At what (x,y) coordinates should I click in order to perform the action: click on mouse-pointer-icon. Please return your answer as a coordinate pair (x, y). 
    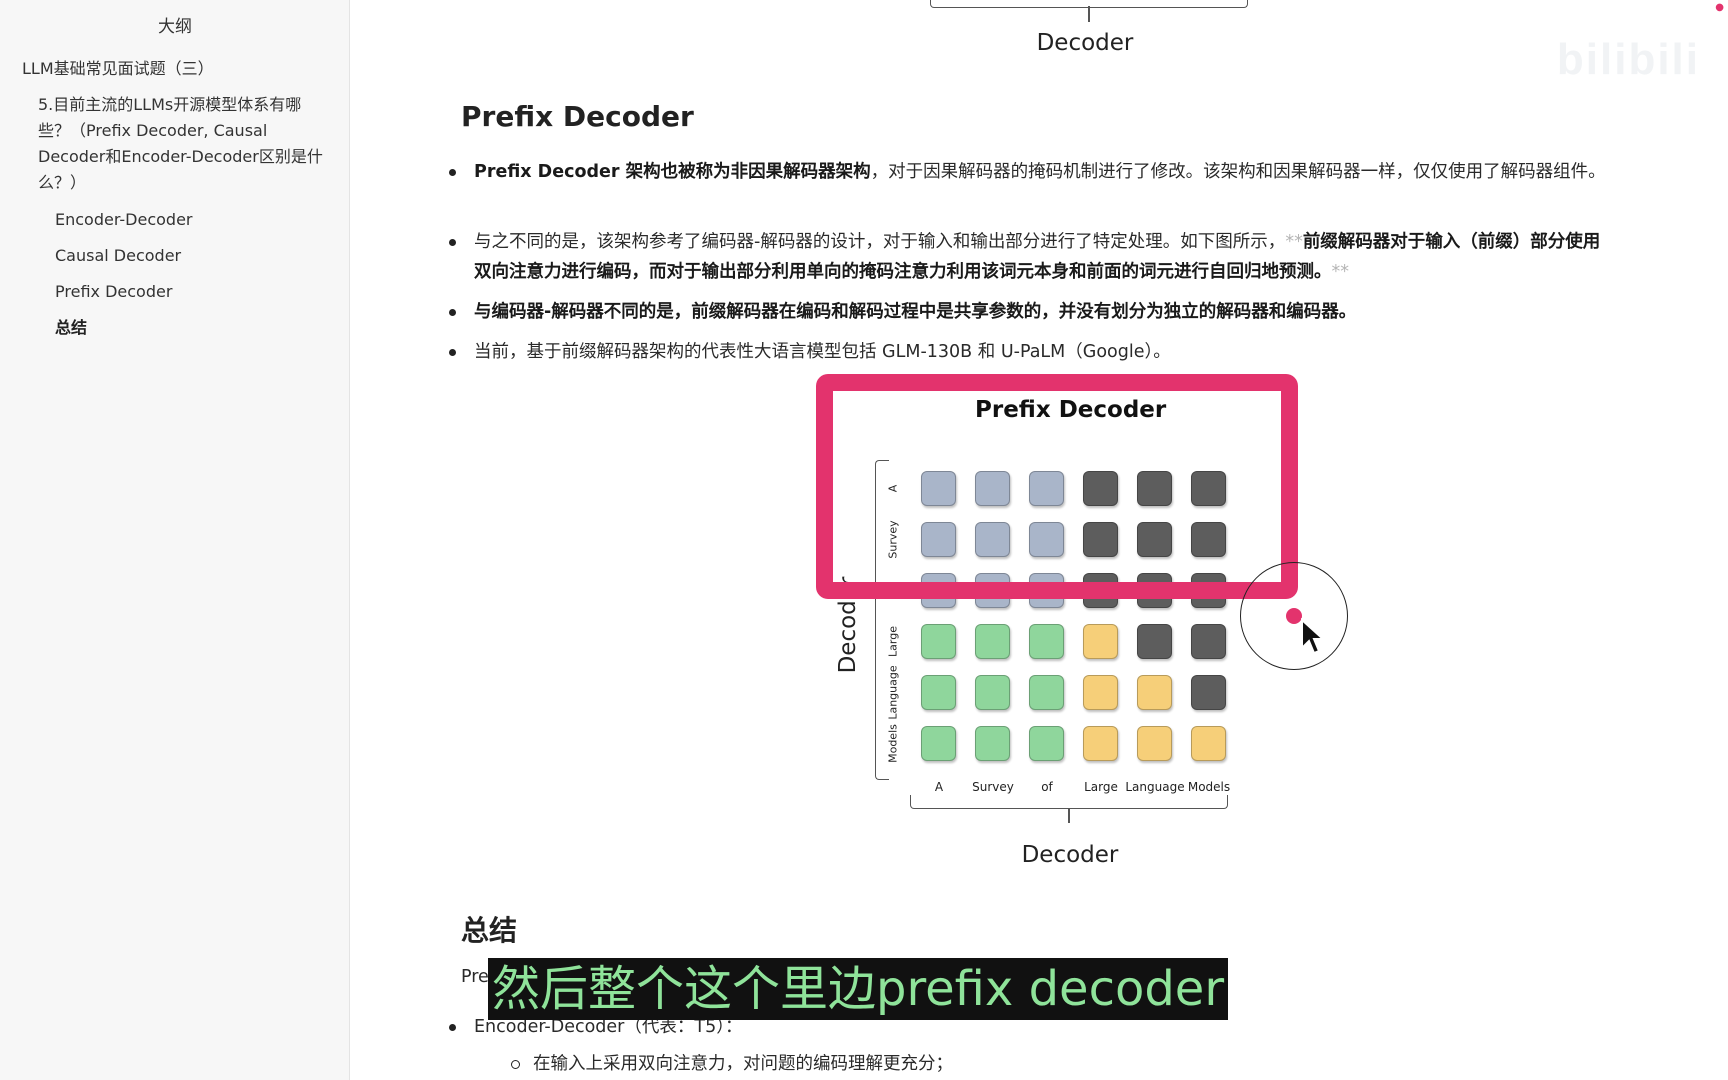
    Looking at the image, I should click on (1313, 636).